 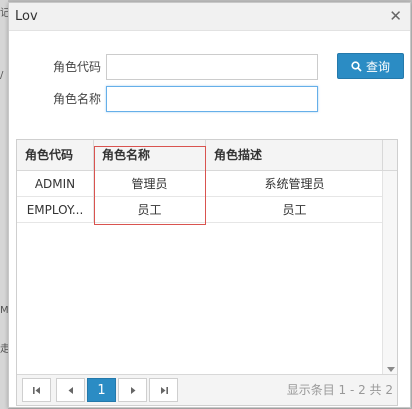 What do you see at coordinates (150, 184) in the screenshot?
I see `cell-role-name: 管理员` at bounding box center [150, 184].